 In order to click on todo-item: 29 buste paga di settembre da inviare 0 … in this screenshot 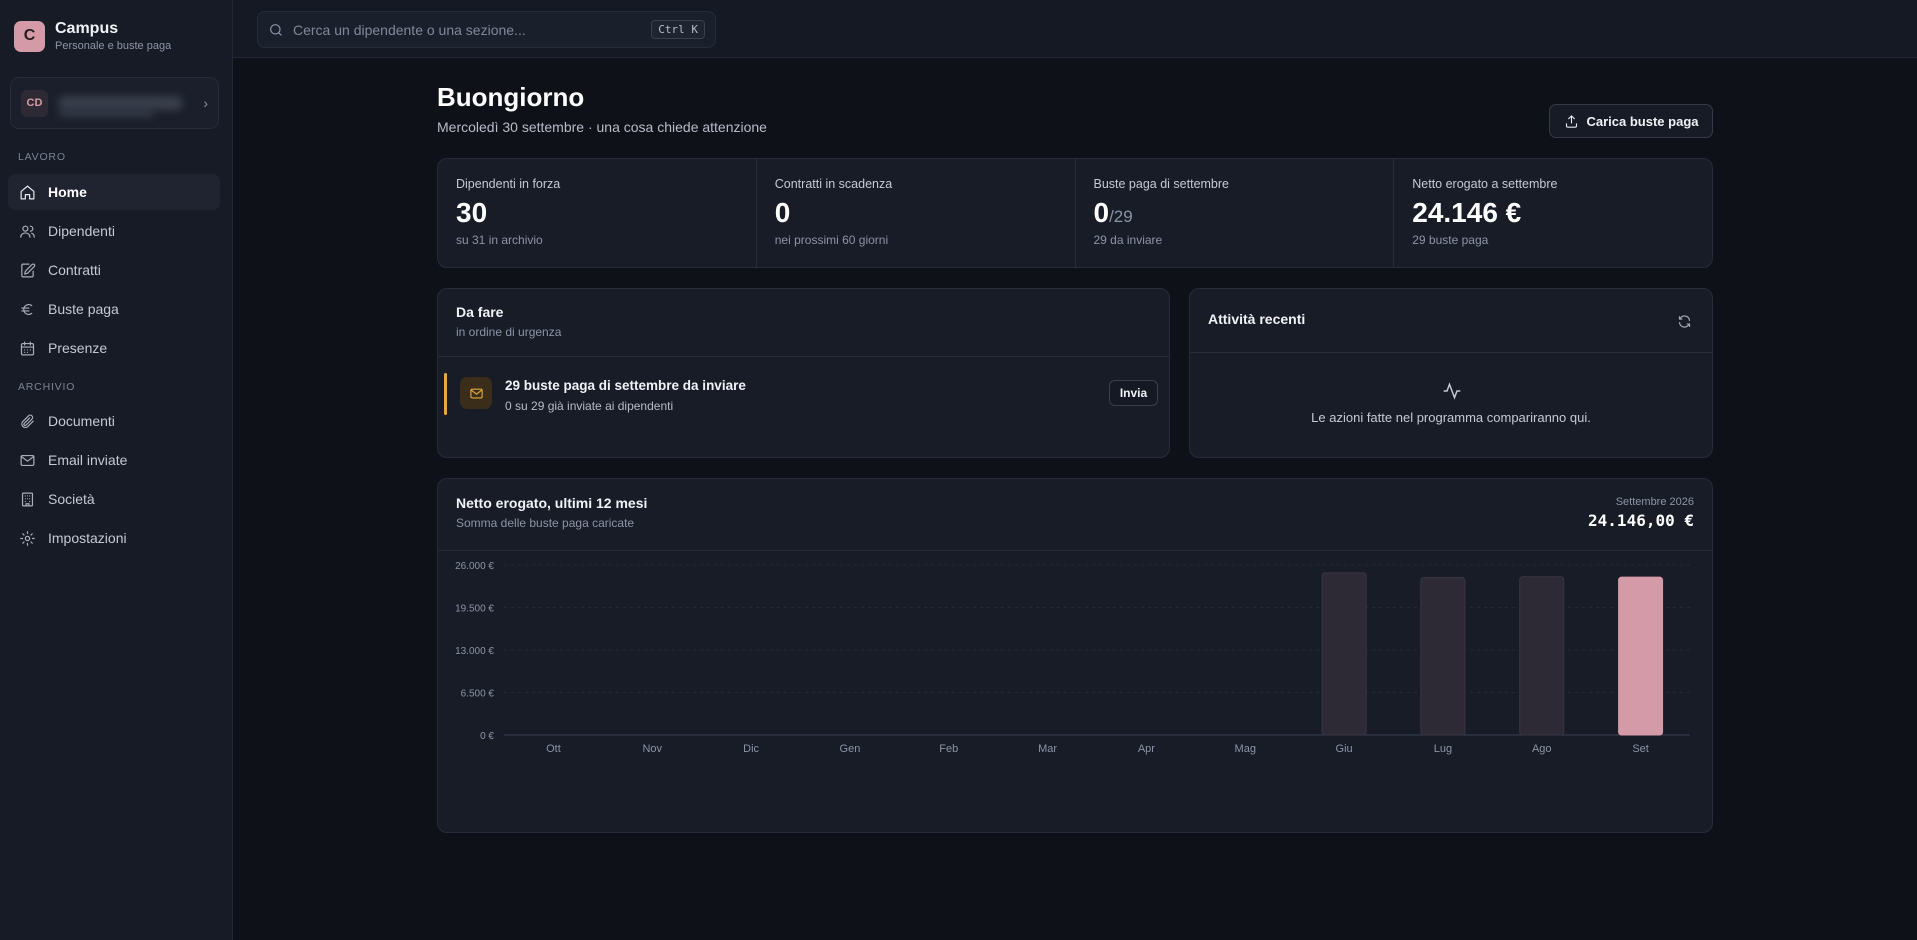, I will do `click(801, 394)`.